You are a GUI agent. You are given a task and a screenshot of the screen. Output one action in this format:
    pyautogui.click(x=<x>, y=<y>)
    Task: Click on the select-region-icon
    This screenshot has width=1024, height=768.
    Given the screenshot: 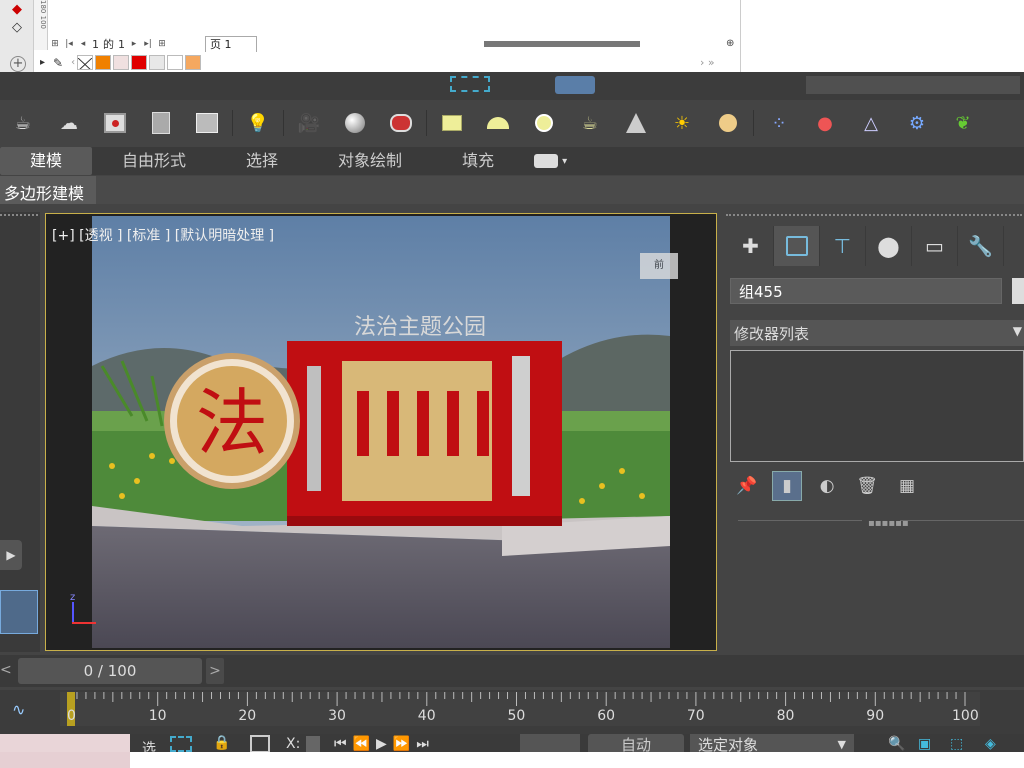 What is the action you would take?
    pyautogui.click(x=470, y=84)
    